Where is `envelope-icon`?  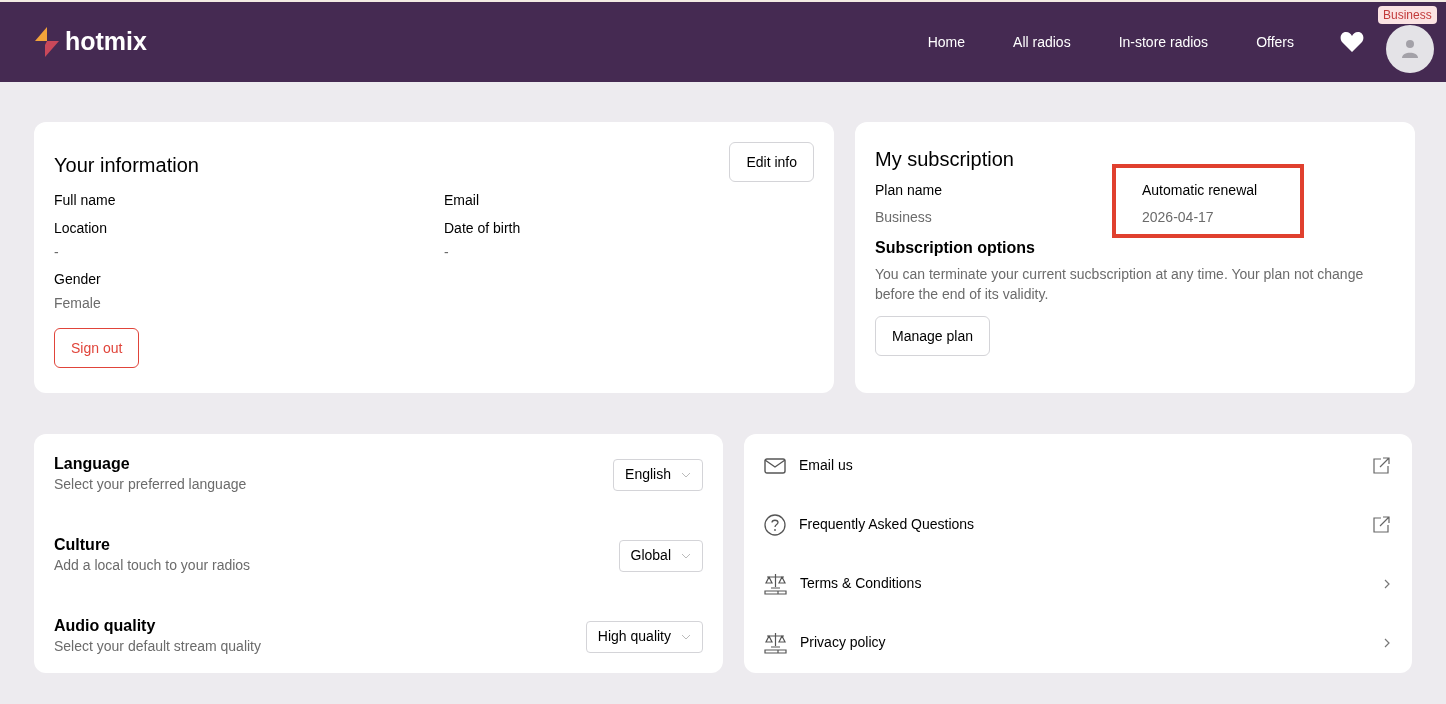 envelope-icon is located at coordinates (775, 465).